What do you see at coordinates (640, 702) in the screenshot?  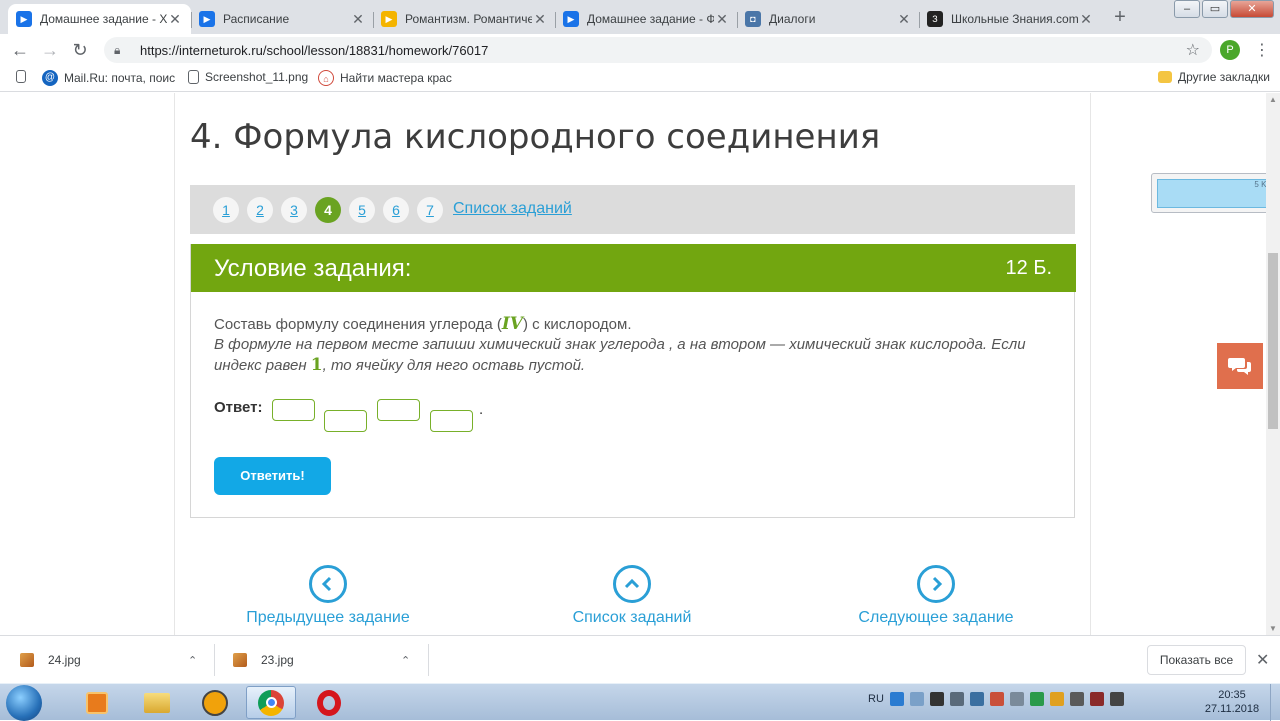 I see `taskbar: RU 20:35 27.11.2018` at bounding box center [640, 702].